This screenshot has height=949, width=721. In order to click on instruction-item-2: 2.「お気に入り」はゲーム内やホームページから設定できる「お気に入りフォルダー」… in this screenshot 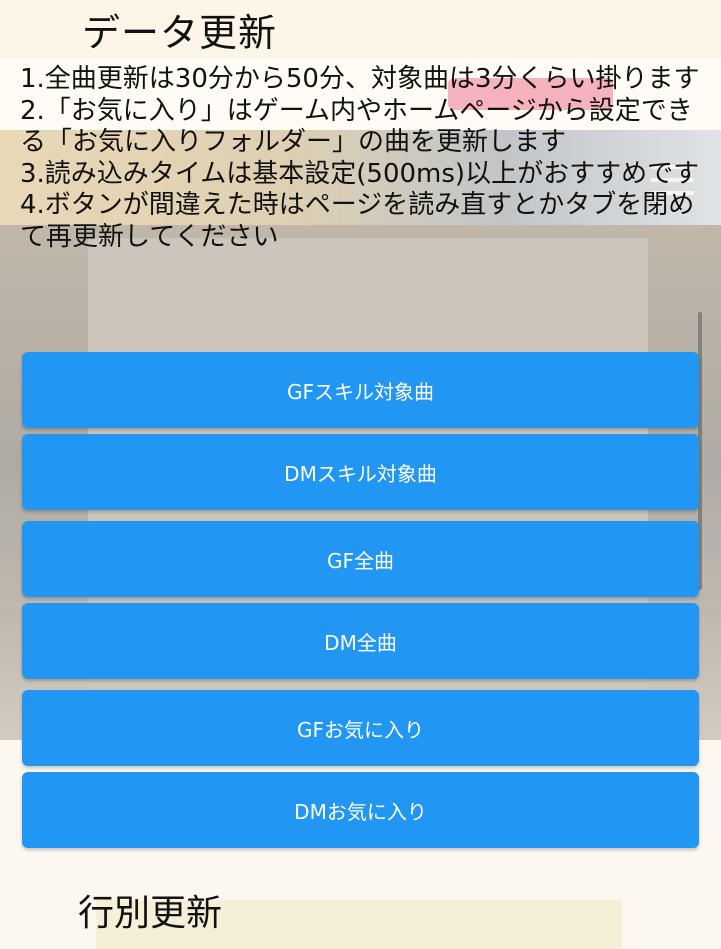, I will do `click(356, 126)`.